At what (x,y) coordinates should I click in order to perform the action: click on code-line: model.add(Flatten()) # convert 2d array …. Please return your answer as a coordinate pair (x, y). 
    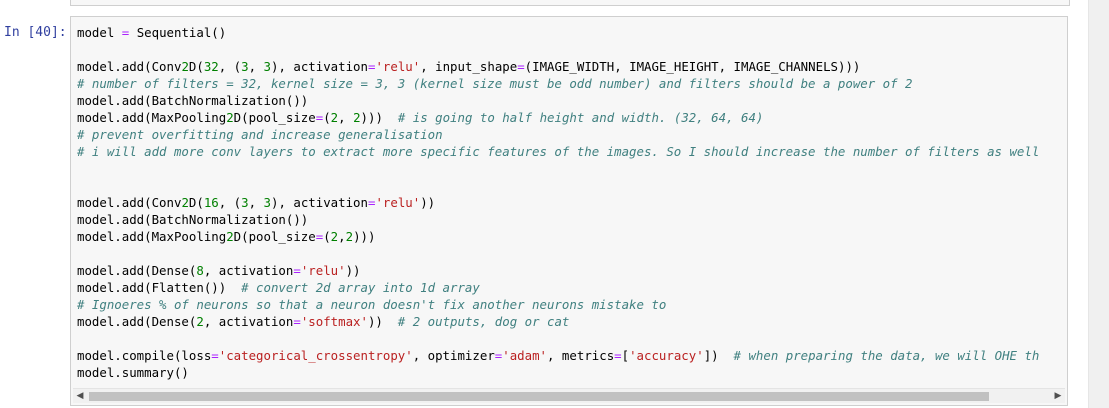
    Looking at the image, I should click on (572, 287).